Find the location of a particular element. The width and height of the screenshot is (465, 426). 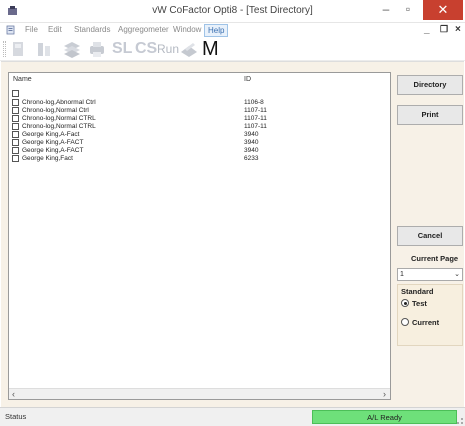

directory-button: Directory is located at coordinates (430, 85).